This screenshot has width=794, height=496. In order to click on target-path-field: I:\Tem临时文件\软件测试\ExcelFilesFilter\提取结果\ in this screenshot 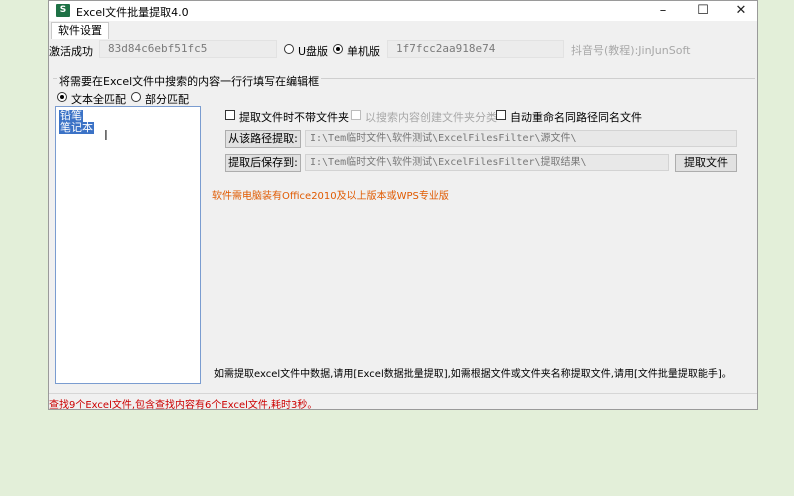, I will do `click(487, 162)`.